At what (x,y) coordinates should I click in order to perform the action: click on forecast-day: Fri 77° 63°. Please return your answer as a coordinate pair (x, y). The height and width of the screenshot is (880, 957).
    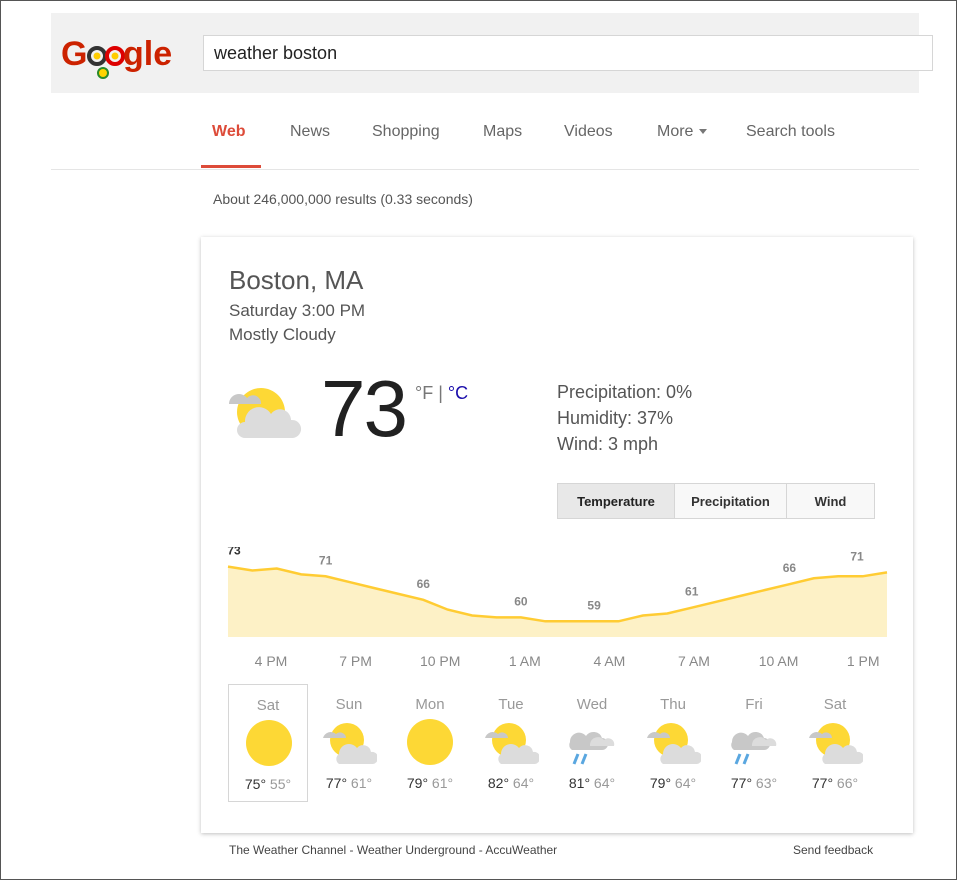
    Looking at the image, I should click on (754, 743).